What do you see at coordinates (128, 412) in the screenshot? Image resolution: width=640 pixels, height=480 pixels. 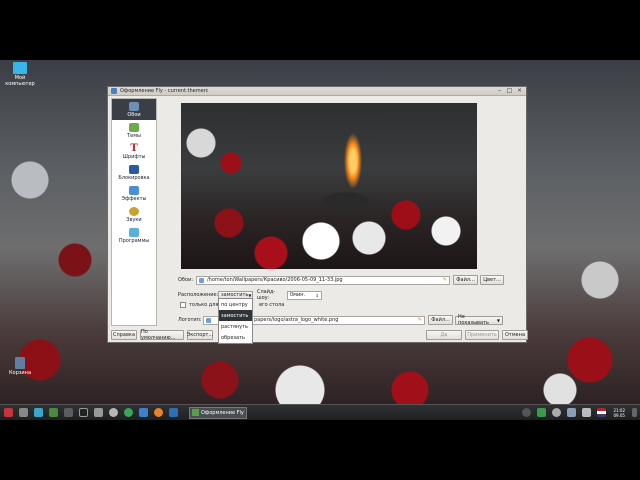 I see `color-icon` at bounding box center [128, 412].